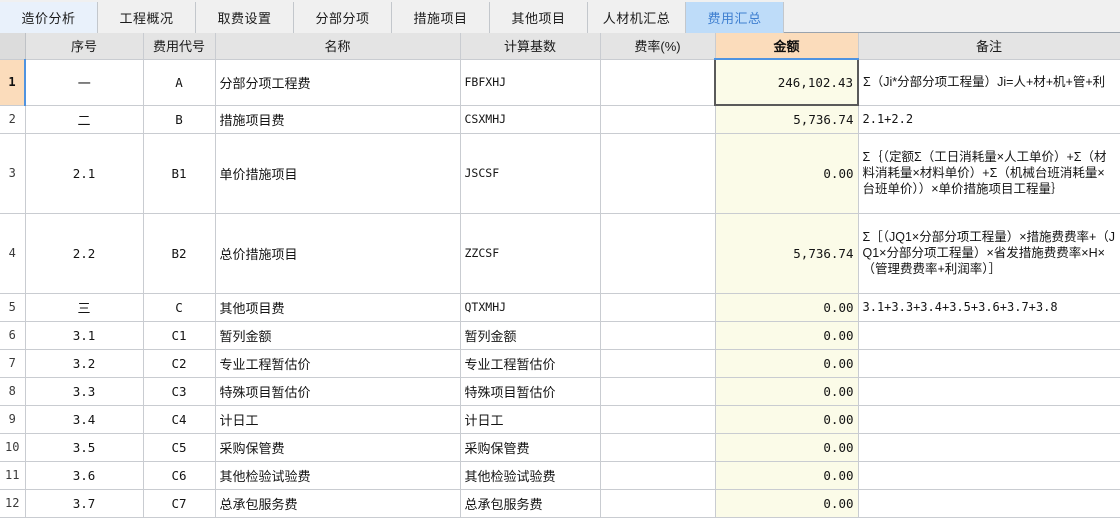  Describe the element at coordinates (338, 447) in the screenshot. I see `cell-name: 采购保管费` at that location.